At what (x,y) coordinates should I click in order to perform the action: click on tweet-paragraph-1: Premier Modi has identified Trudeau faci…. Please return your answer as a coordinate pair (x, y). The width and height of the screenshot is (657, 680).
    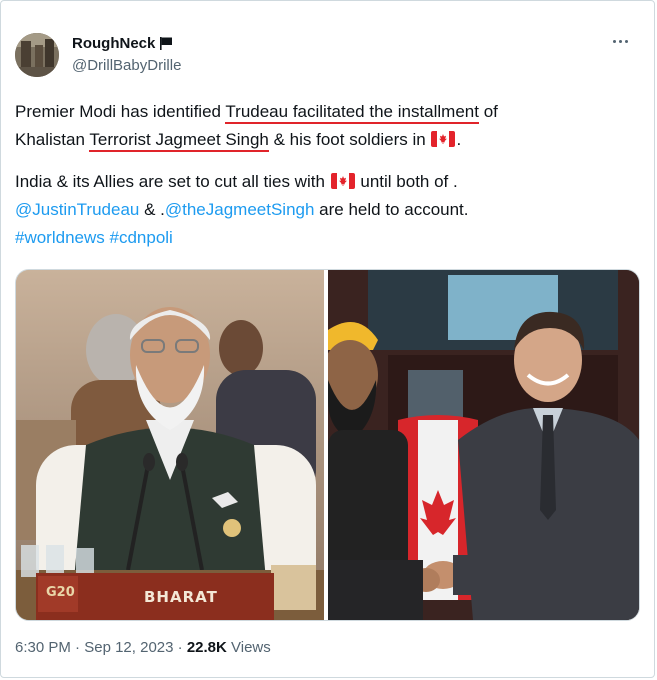
    Looking at the image, I should click on (325, 126).